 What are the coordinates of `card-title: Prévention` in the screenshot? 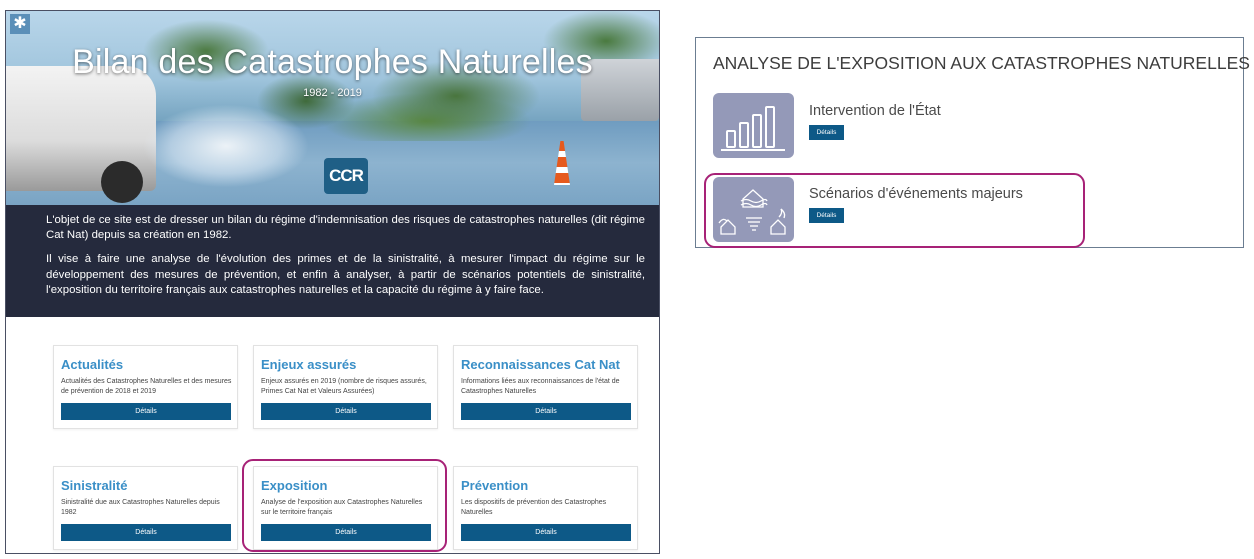 It's located at (495, 485).